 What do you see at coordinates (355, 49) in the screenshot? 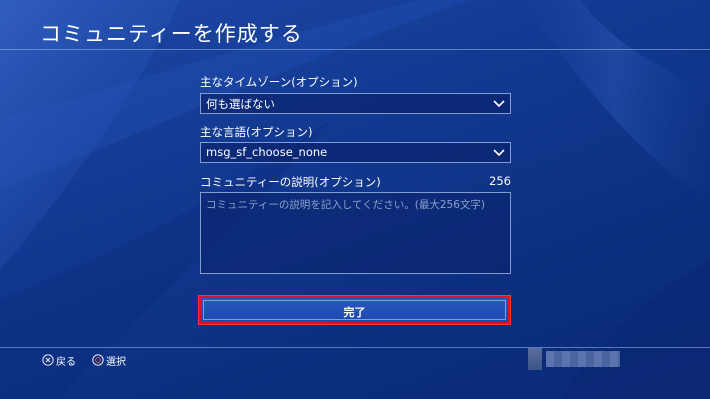
I see `header-divider` at bounding box center [355, 49].